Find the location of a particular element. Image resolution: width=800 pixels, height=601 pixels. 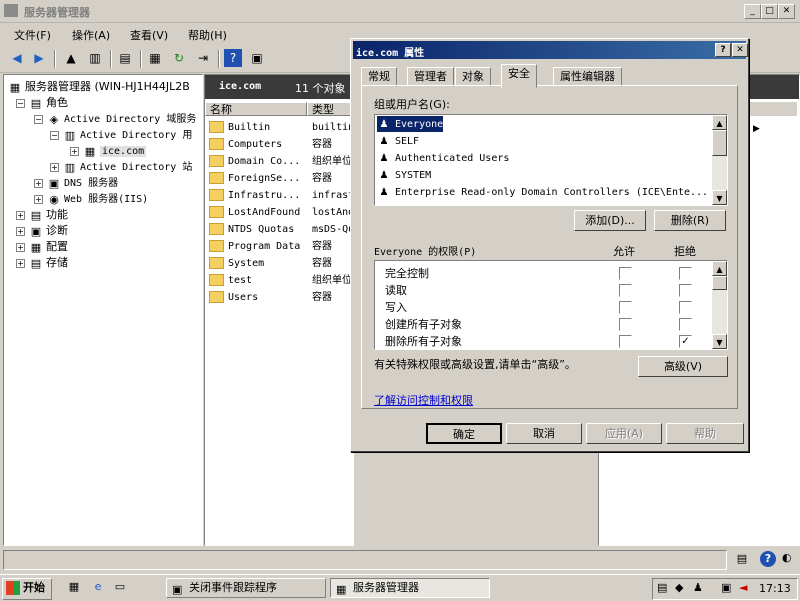

remove-button: 删除(R) is located at coordinates (690, 220).